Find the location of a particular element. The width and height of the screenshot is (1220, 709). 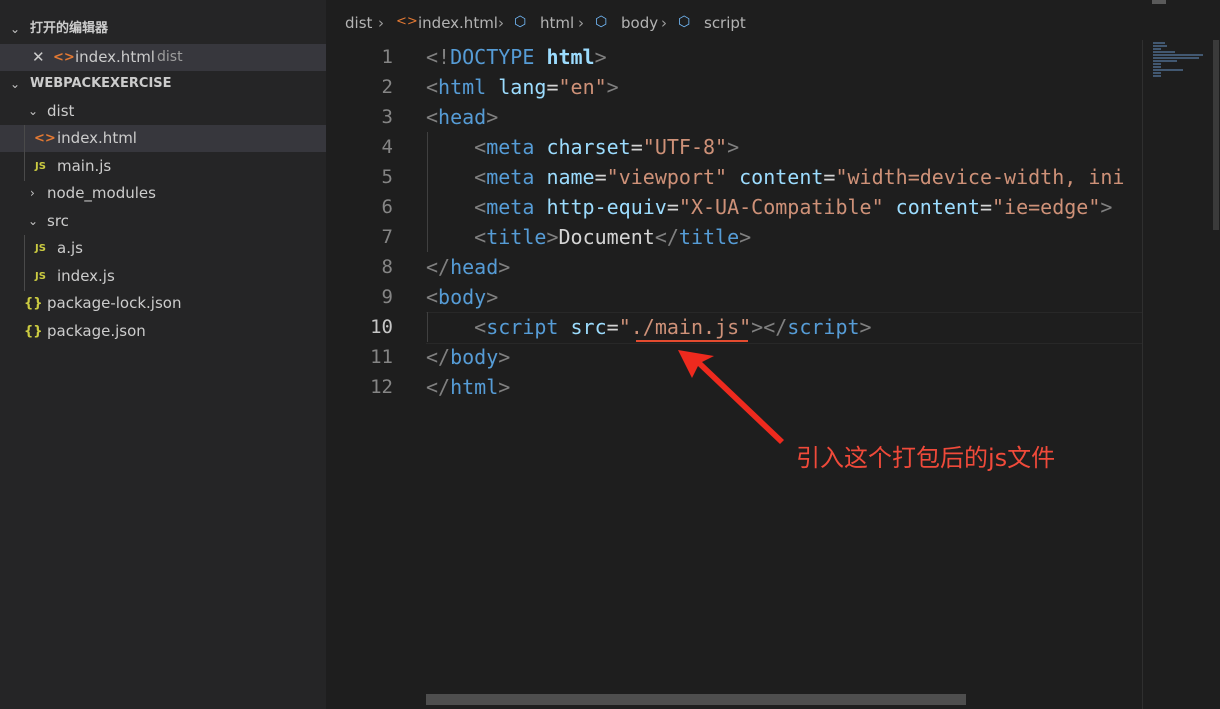

minimap is located at coordinates (1180, 374).